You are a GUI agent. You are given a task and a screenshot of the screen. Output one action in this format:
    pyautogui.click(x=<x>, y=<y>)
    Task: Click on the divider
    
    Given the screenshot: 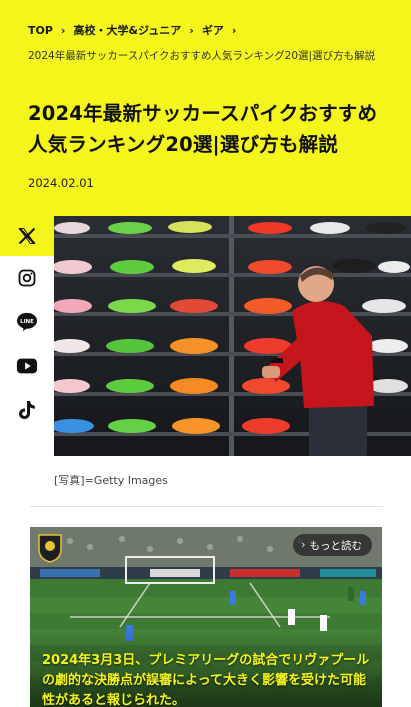 What is the action you would take?
    pyautogui.click(x=206, y=506)
    